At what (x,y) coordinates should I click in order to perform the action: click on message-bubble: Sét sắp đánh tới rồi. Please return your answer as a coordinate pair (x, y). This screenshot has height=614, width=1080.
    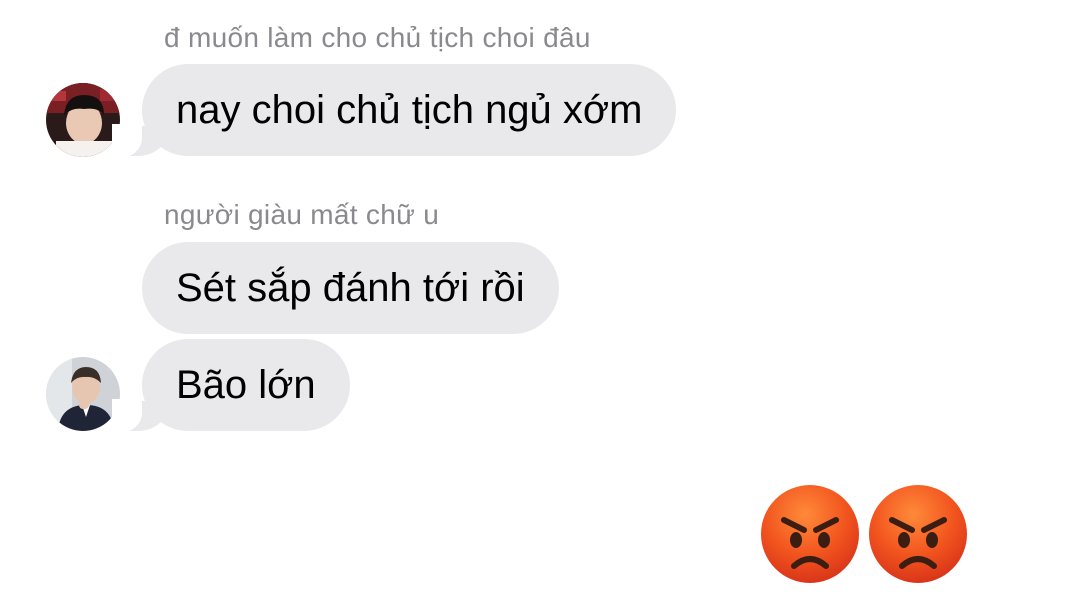
    Looking at the image, I should click on (350, 288).